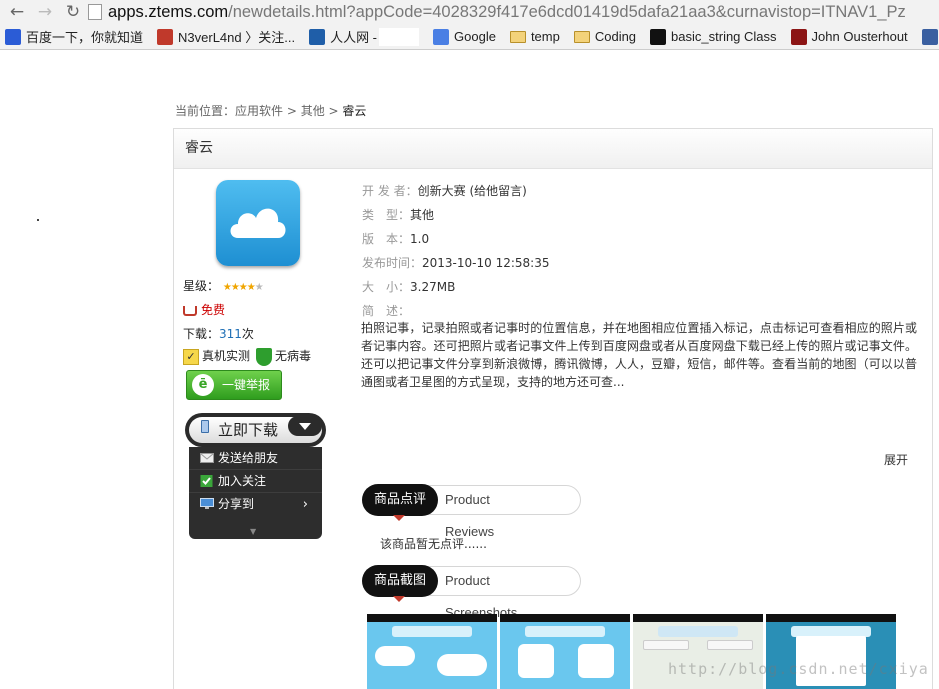 This screenshot has height=689, width=939. I want to click on bookmark-label: Coding, so click(615, 36).